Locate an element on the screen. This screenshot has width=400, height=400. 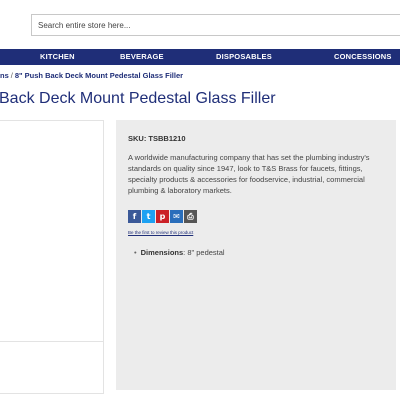
nav-item-kitchen: KITCHEN is located at coordinates (57, 57).